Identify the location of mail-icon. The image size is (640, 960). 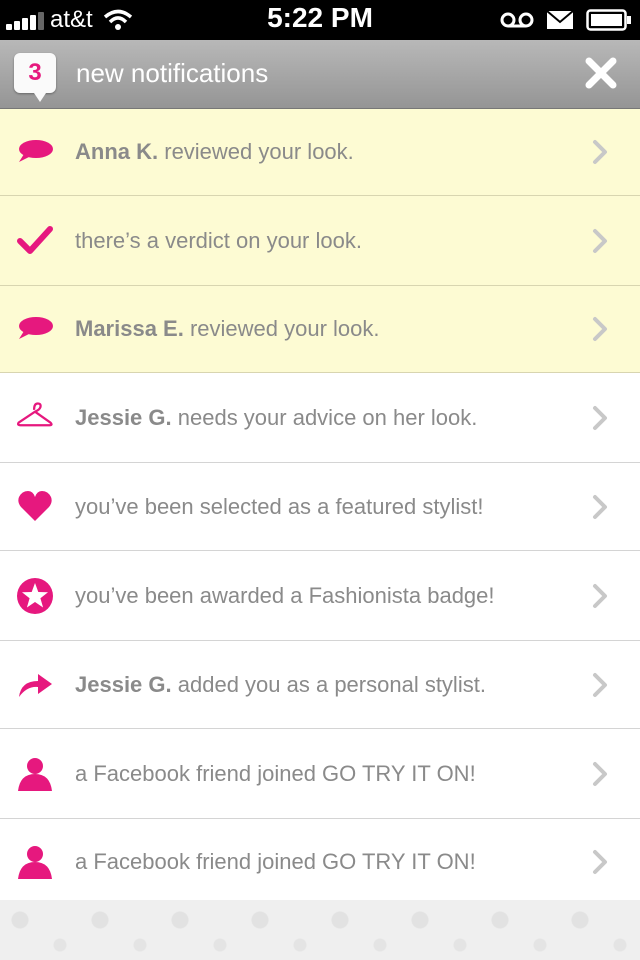
(560, 19).